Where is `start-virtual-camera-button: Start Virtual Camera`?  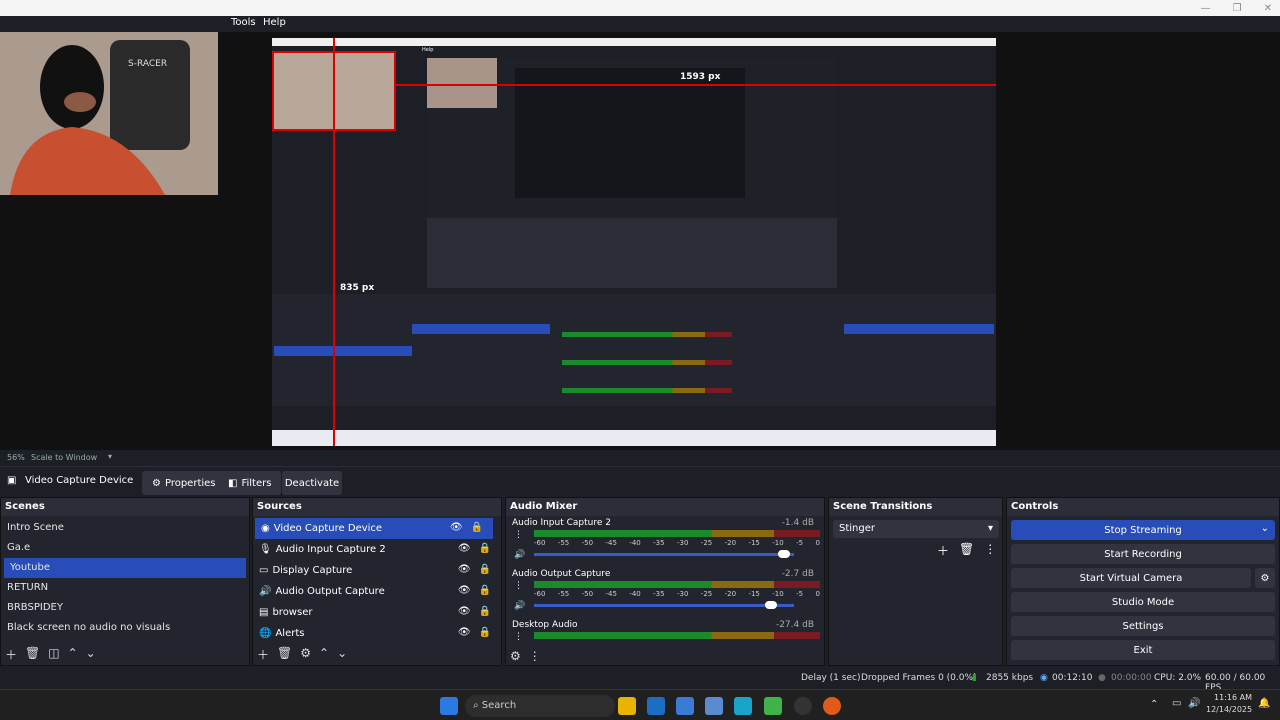
start-virtual-camera-button: Start Virtual Camera is located at coordinates (1131, 578).